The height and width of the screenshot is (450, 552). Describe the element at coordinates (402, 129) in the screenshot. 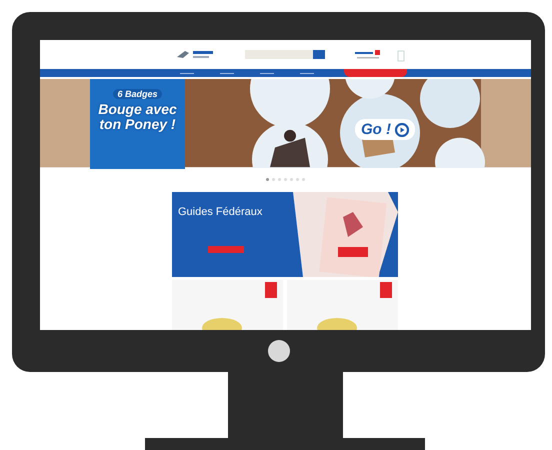

I see `play-icon` at that location.